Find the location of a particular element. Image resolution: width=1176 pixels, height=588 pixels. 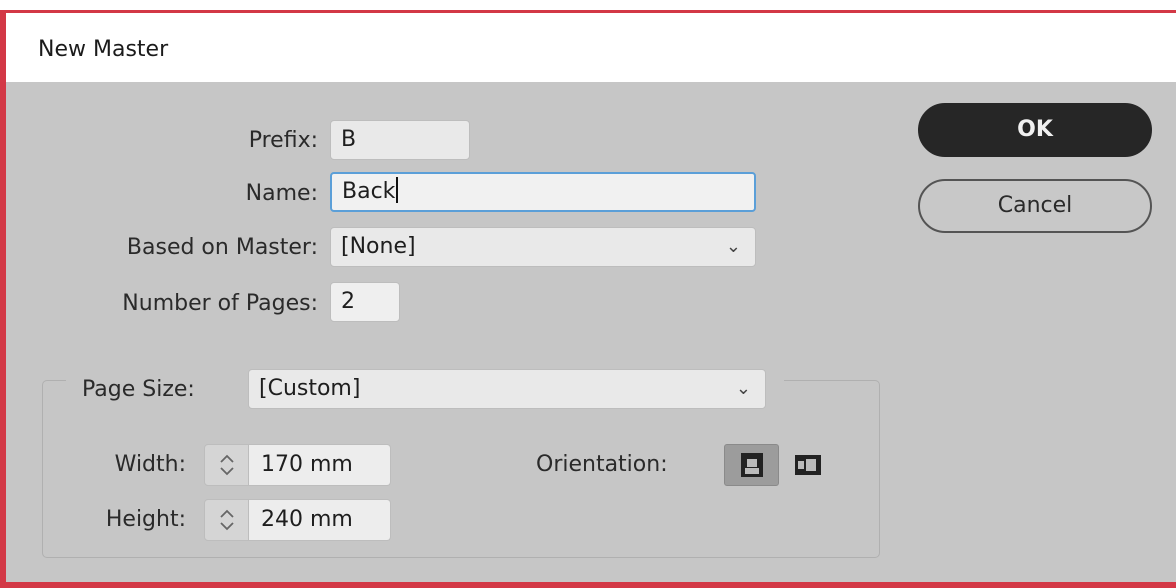

width-value: 170 mm is located at coordinates (307, 464).